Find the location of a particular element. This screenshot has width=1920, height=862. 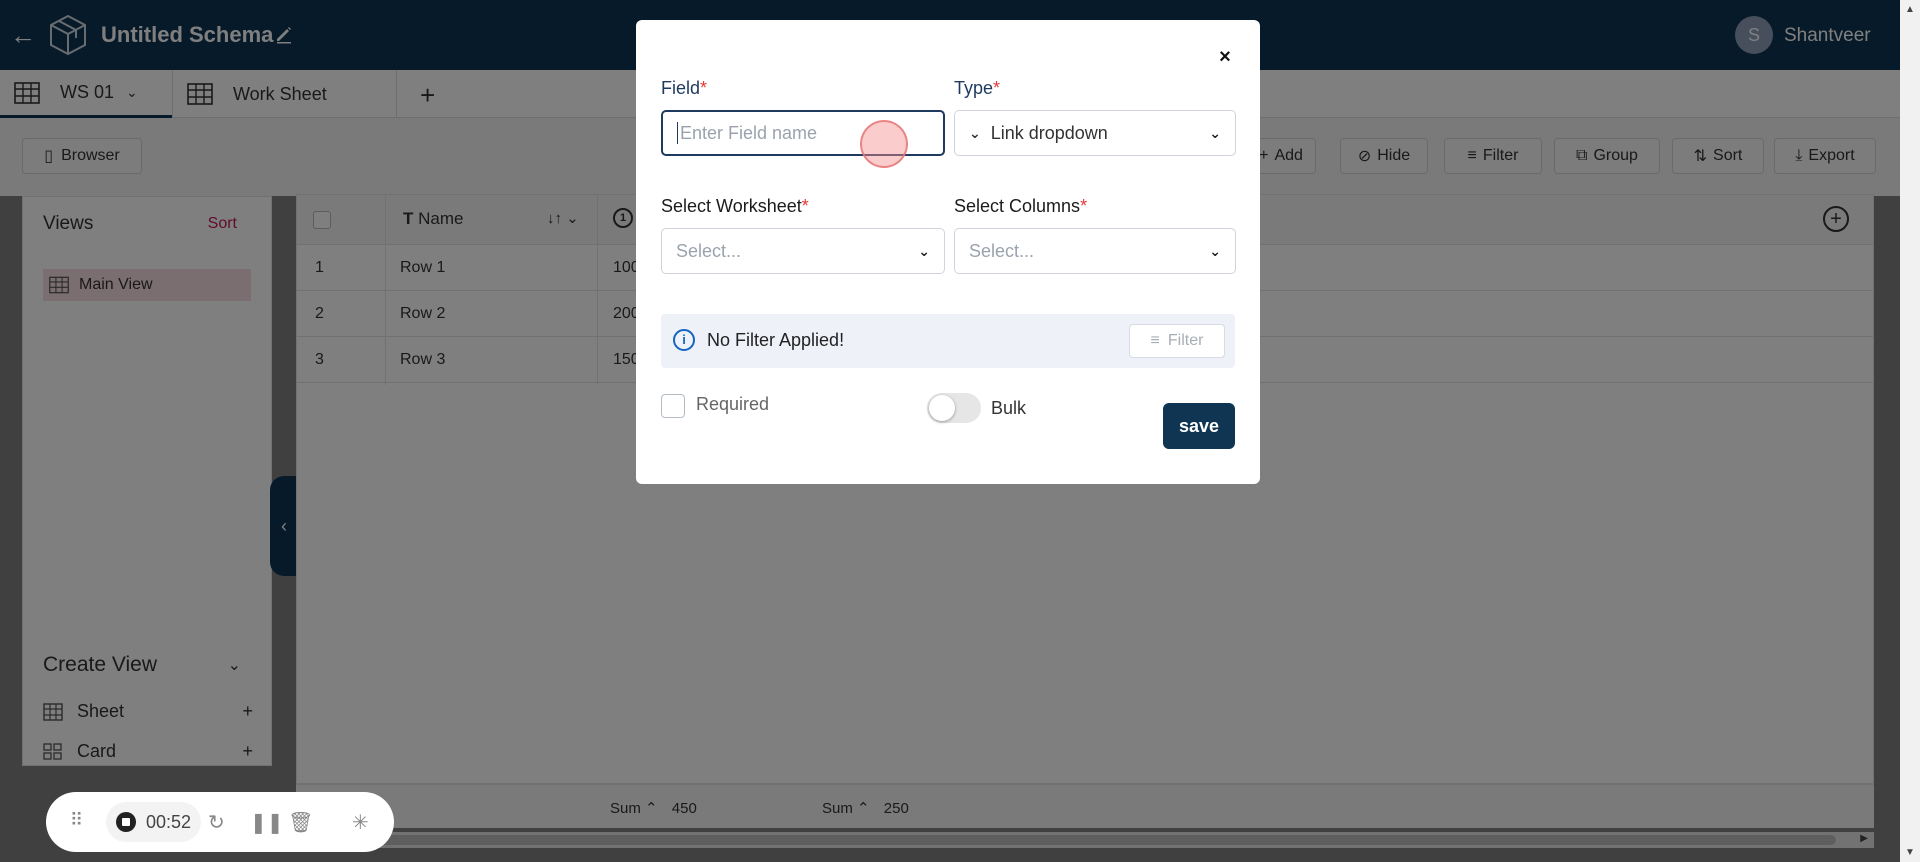

recording-timer: 00:52 is located at coordinates (154, 822).